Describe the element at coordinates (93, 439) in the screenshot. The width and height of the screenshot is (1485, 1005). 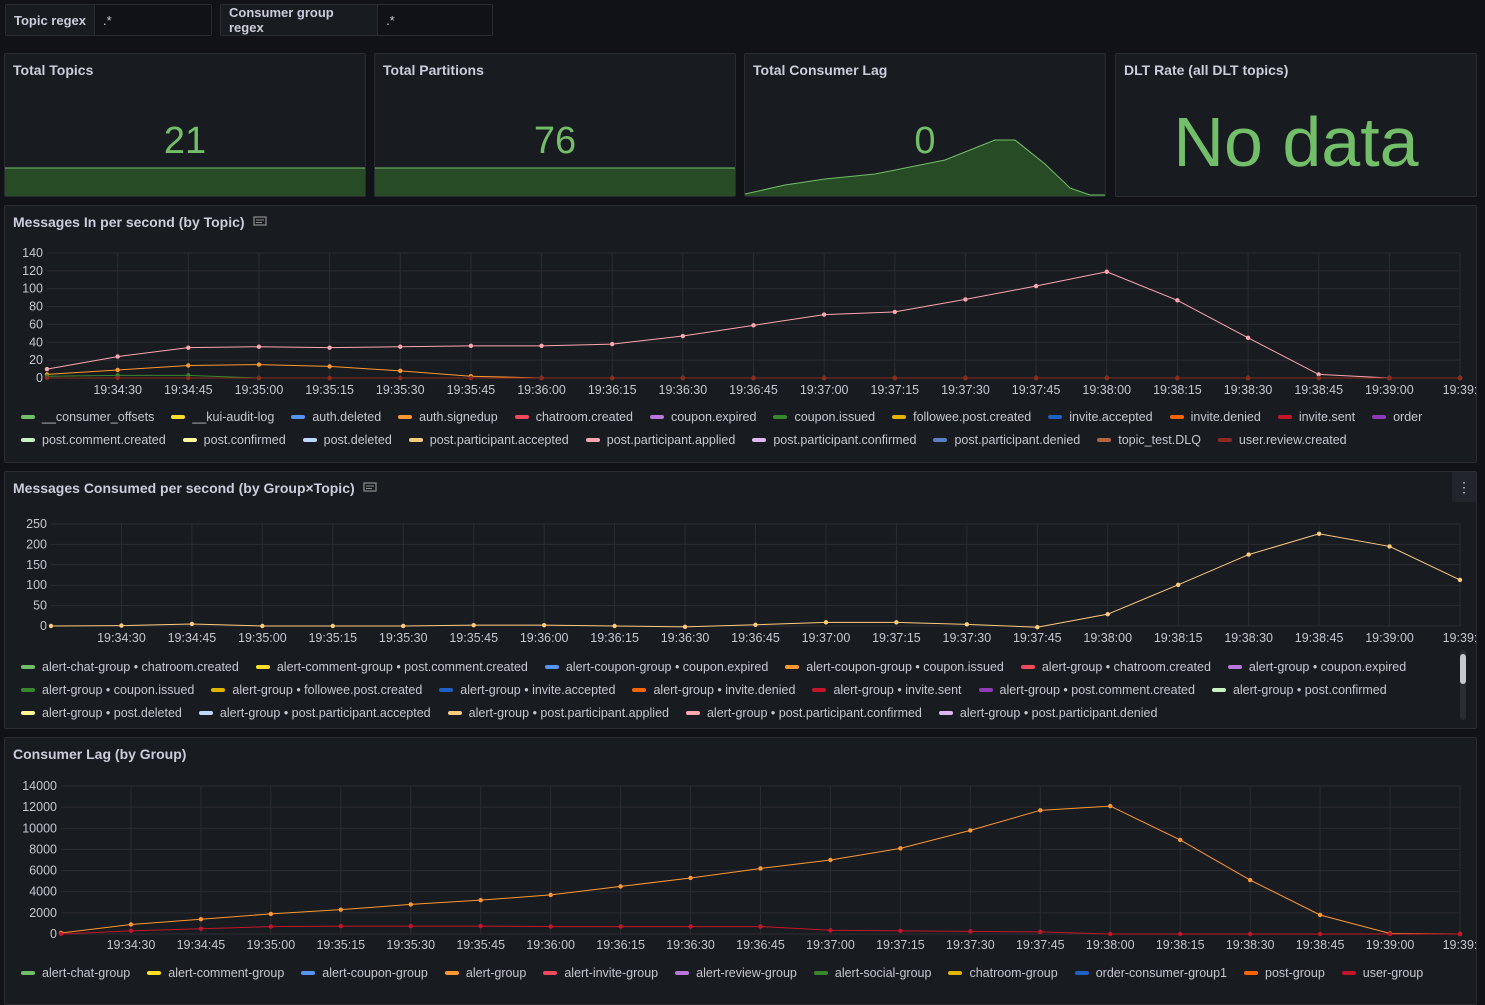
I see `legend-item: post.comment.created` at that location.